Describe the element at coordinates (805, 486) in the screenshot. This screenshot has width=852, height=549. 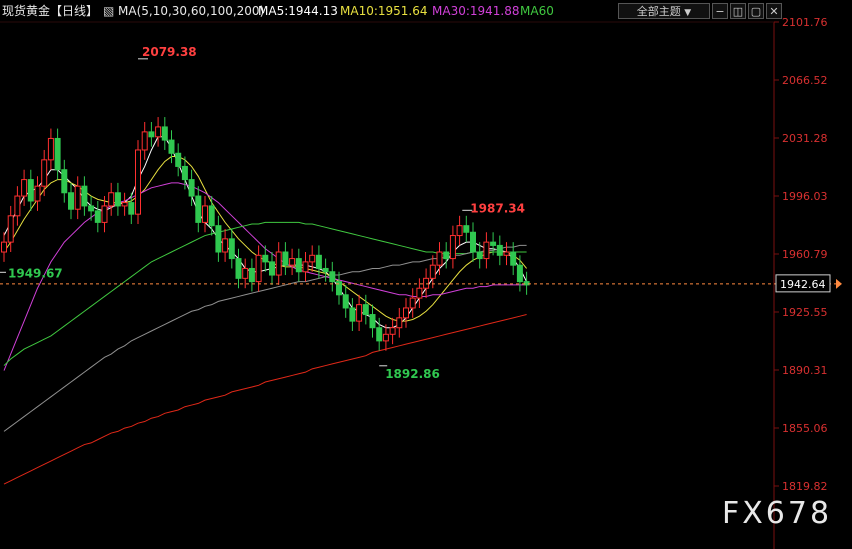
I see `y-tick-label: 1819.82` at that location.